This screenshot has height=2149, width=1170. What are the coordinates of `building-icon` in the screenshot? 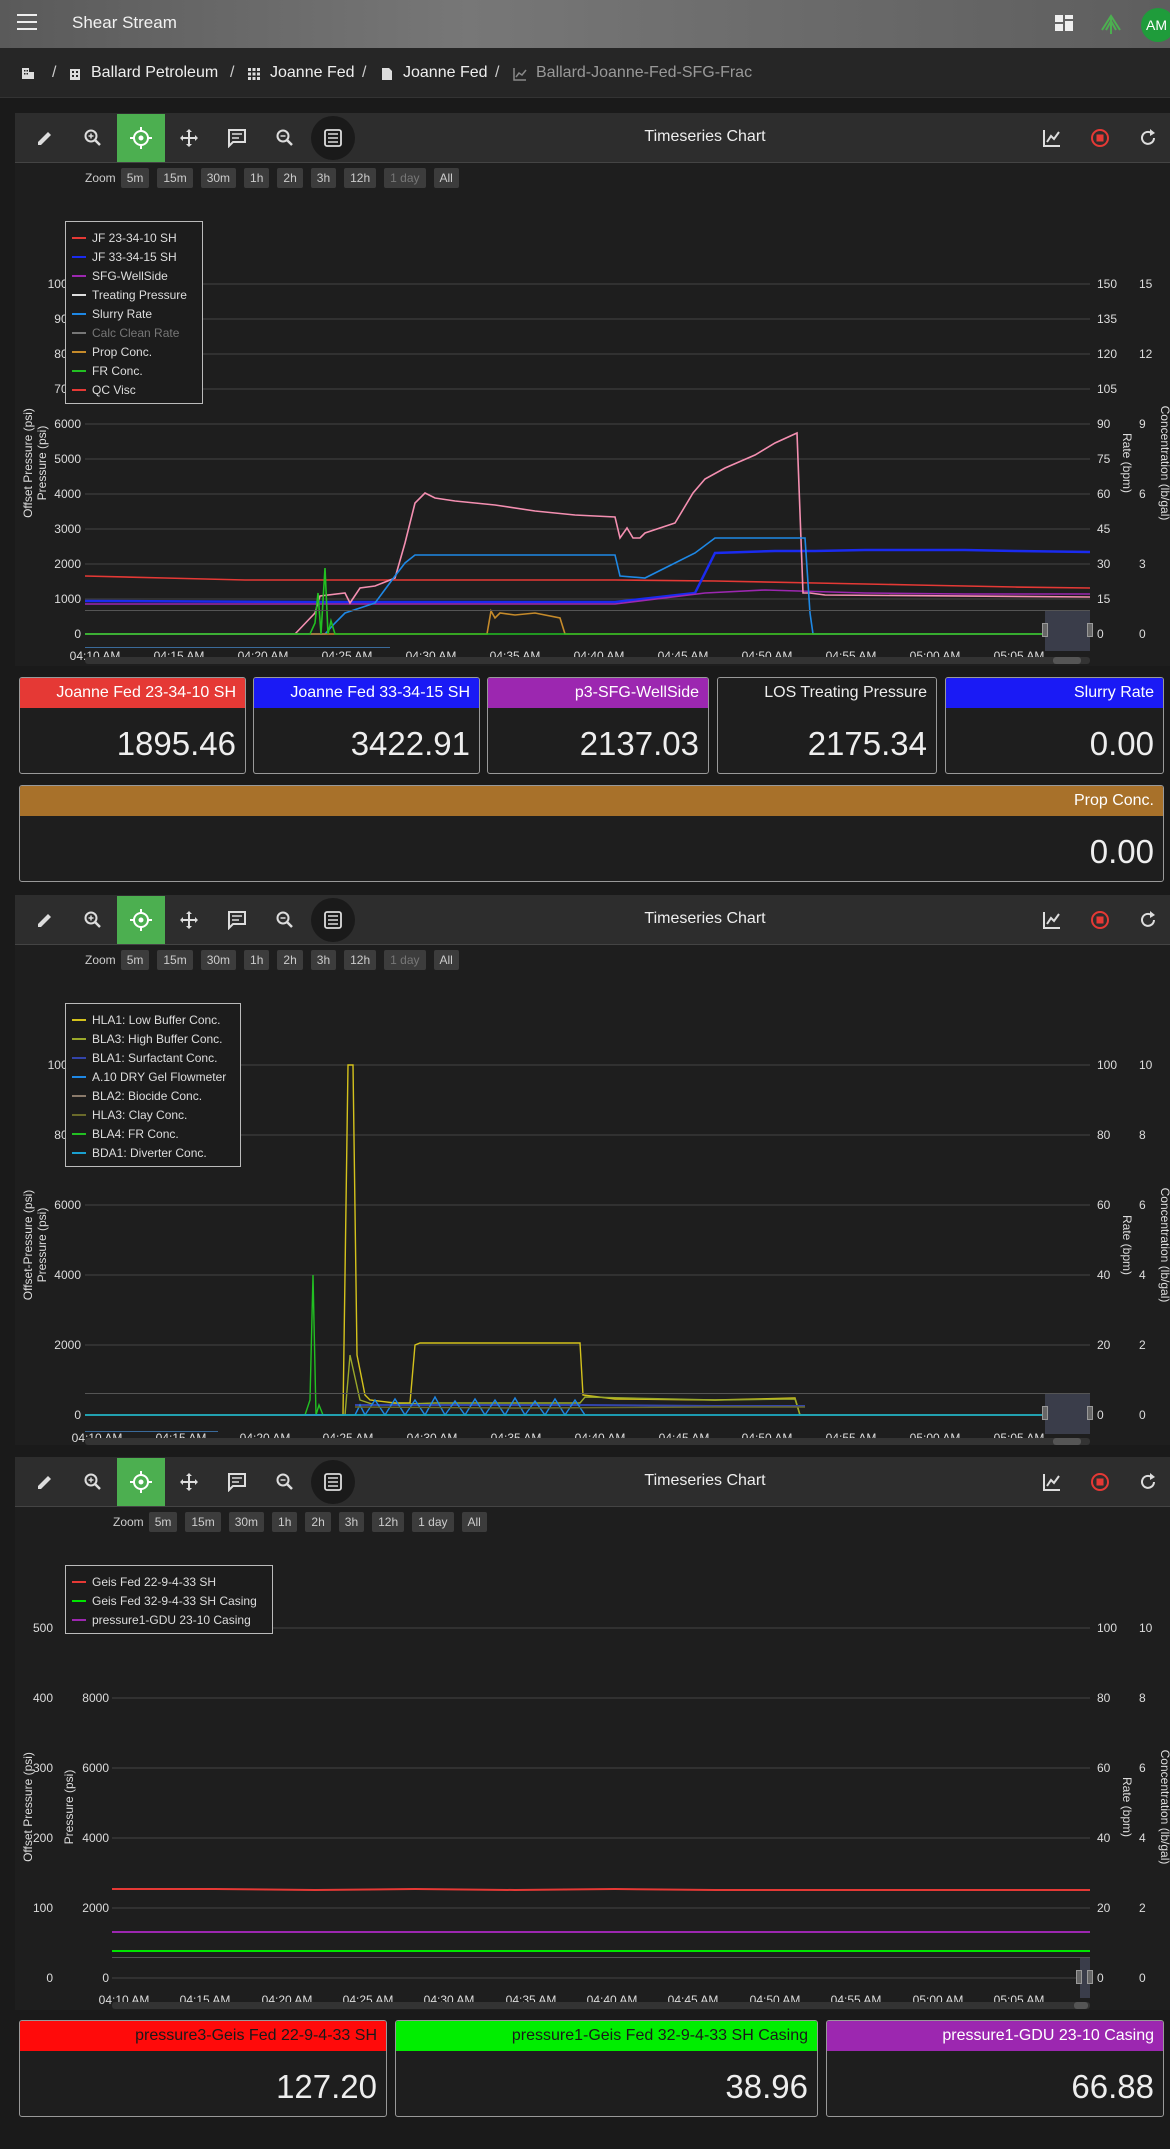 It's located at (28, 73).